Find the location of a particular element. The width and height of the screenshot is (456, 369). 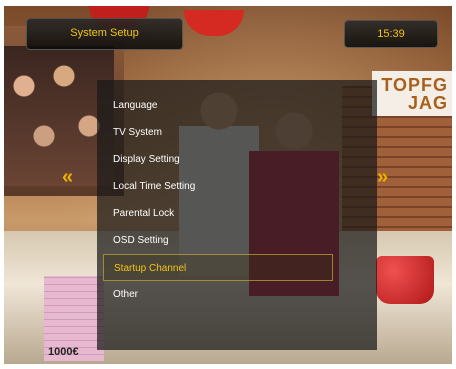

clock-bar: 15:39 is located at coordinates (391, 34).